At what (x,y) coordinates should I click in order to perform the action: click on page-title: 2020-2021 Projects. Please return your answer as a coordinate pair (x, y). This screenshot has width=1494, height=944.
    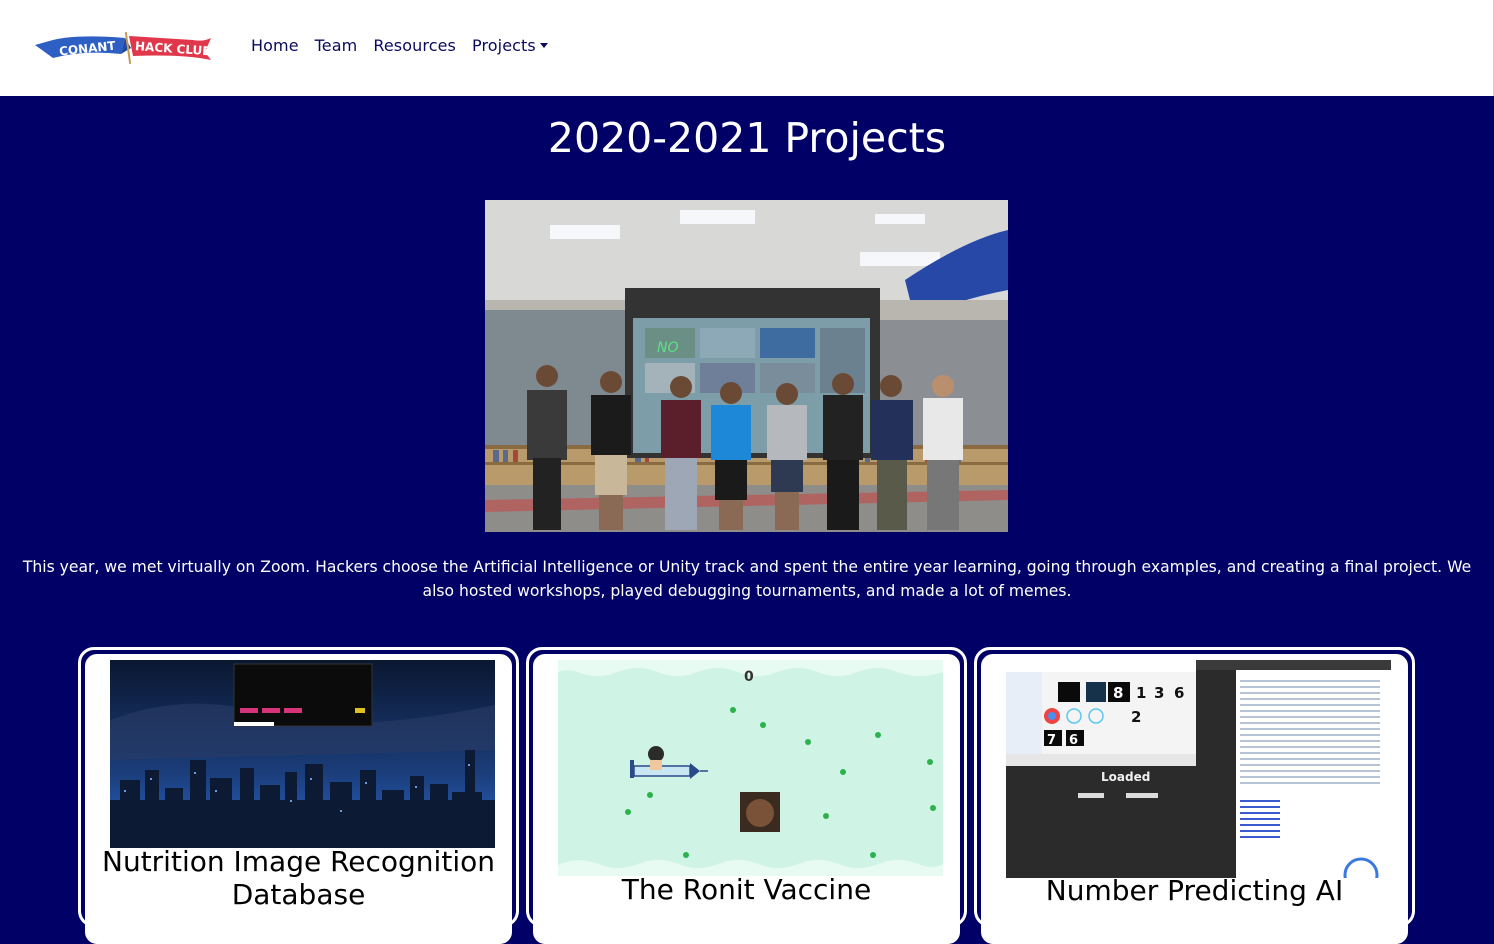
    Looking at the image, I should click on (747, 138).